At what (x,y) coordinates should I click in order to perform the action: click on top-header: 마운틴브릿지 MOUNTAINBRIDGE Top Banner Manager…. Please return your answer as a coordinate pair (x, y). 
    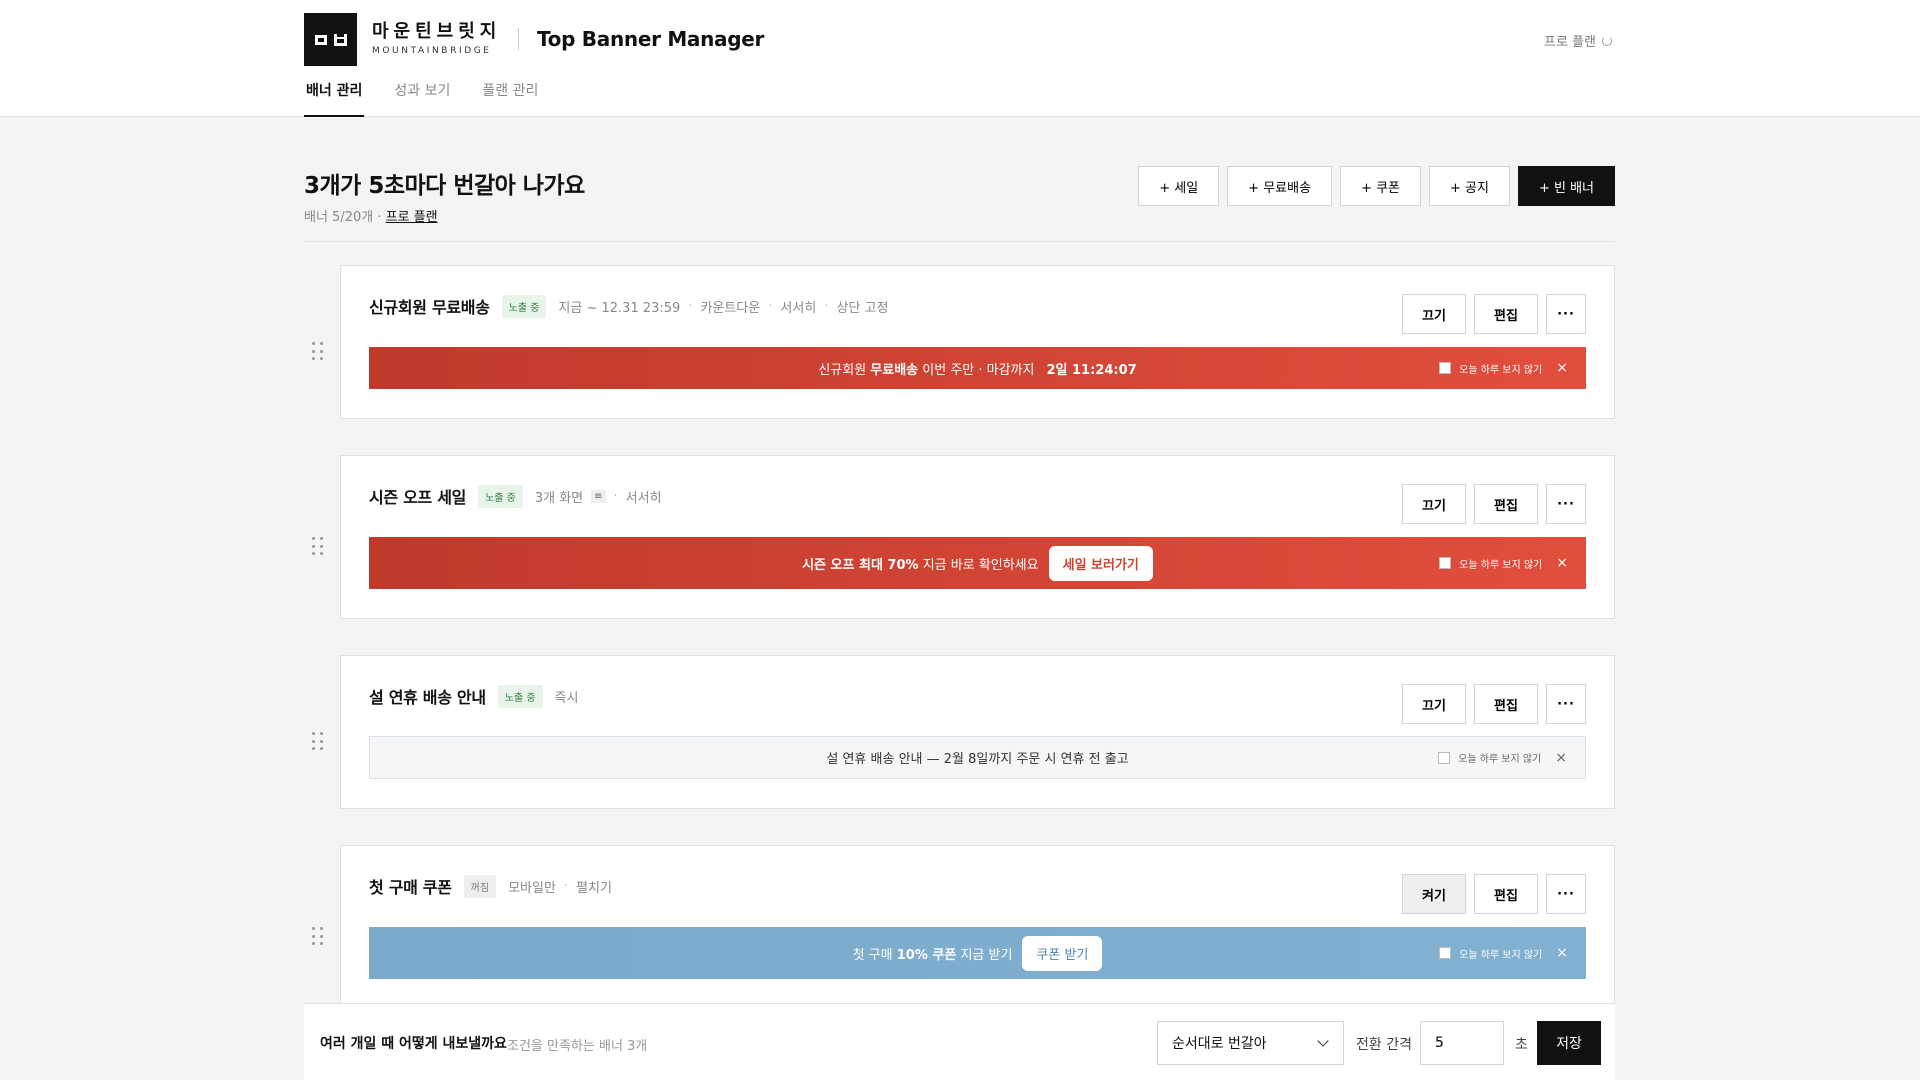
    Looking at the image, I should click on (960, 58).